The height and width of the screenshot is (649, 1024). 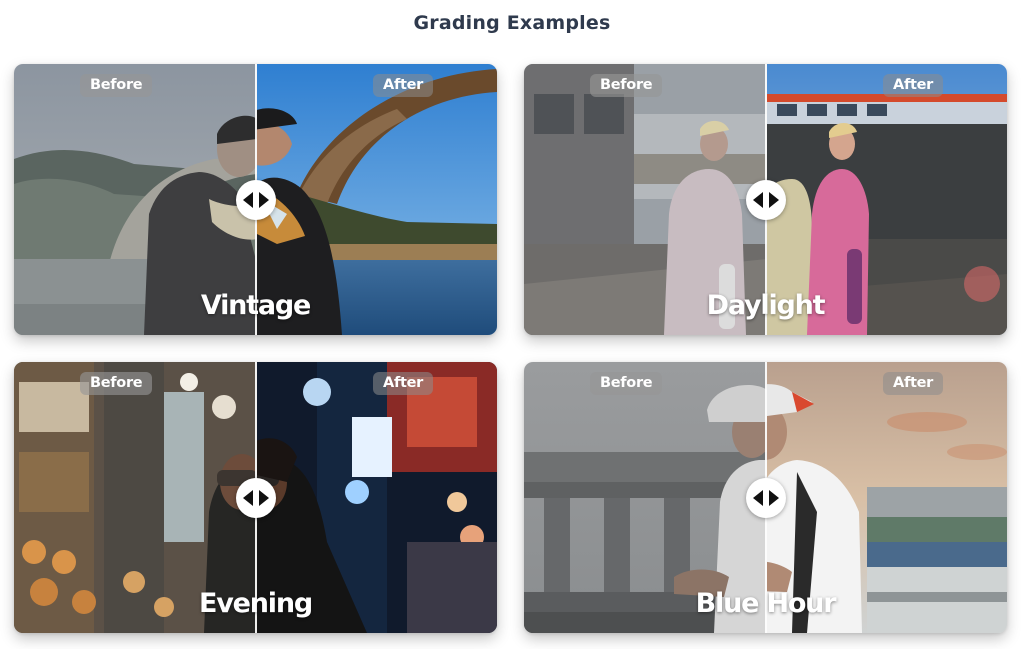 What do you see at coordinates (766, 603) in the screenshot?
I see `grade-label: Blue Hour` at bounding box center [766, 603].